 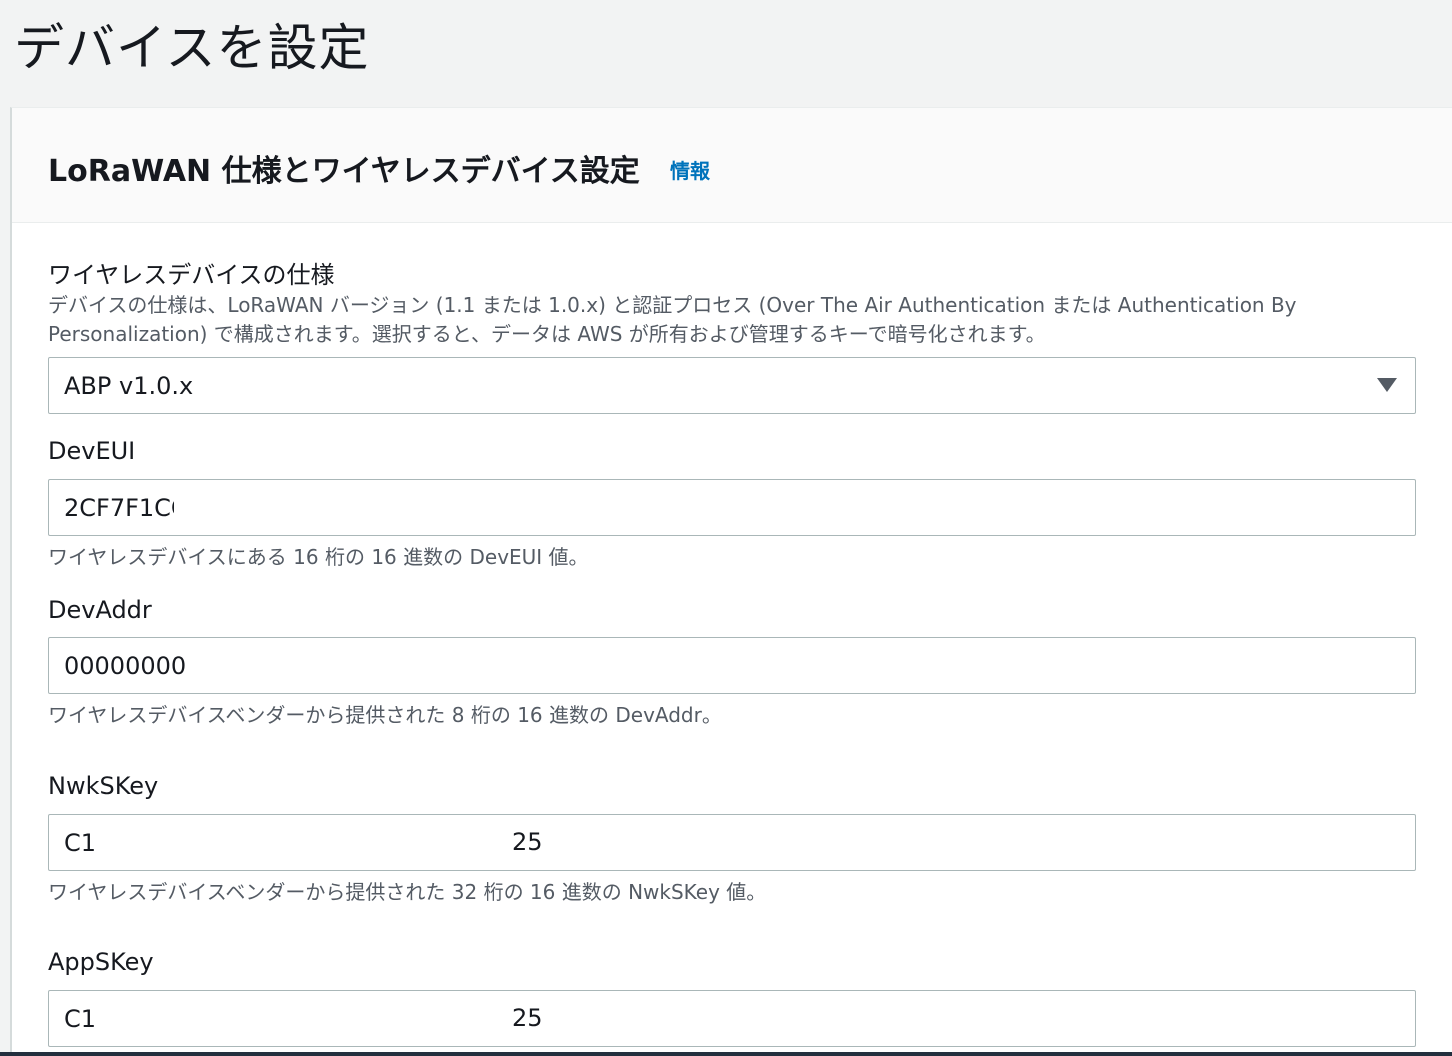 I want to click on appskey-input: C1 25, so click(x=732, y=1018).